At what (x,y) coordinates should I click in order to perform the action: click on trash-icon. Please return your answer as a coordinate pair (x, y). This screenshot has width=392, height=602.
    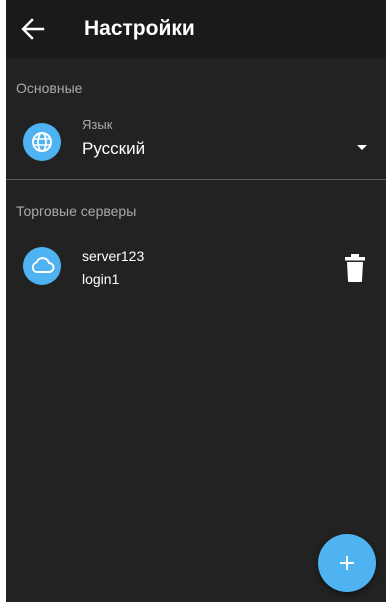
    Looking at the image, I should click on (355, 268).